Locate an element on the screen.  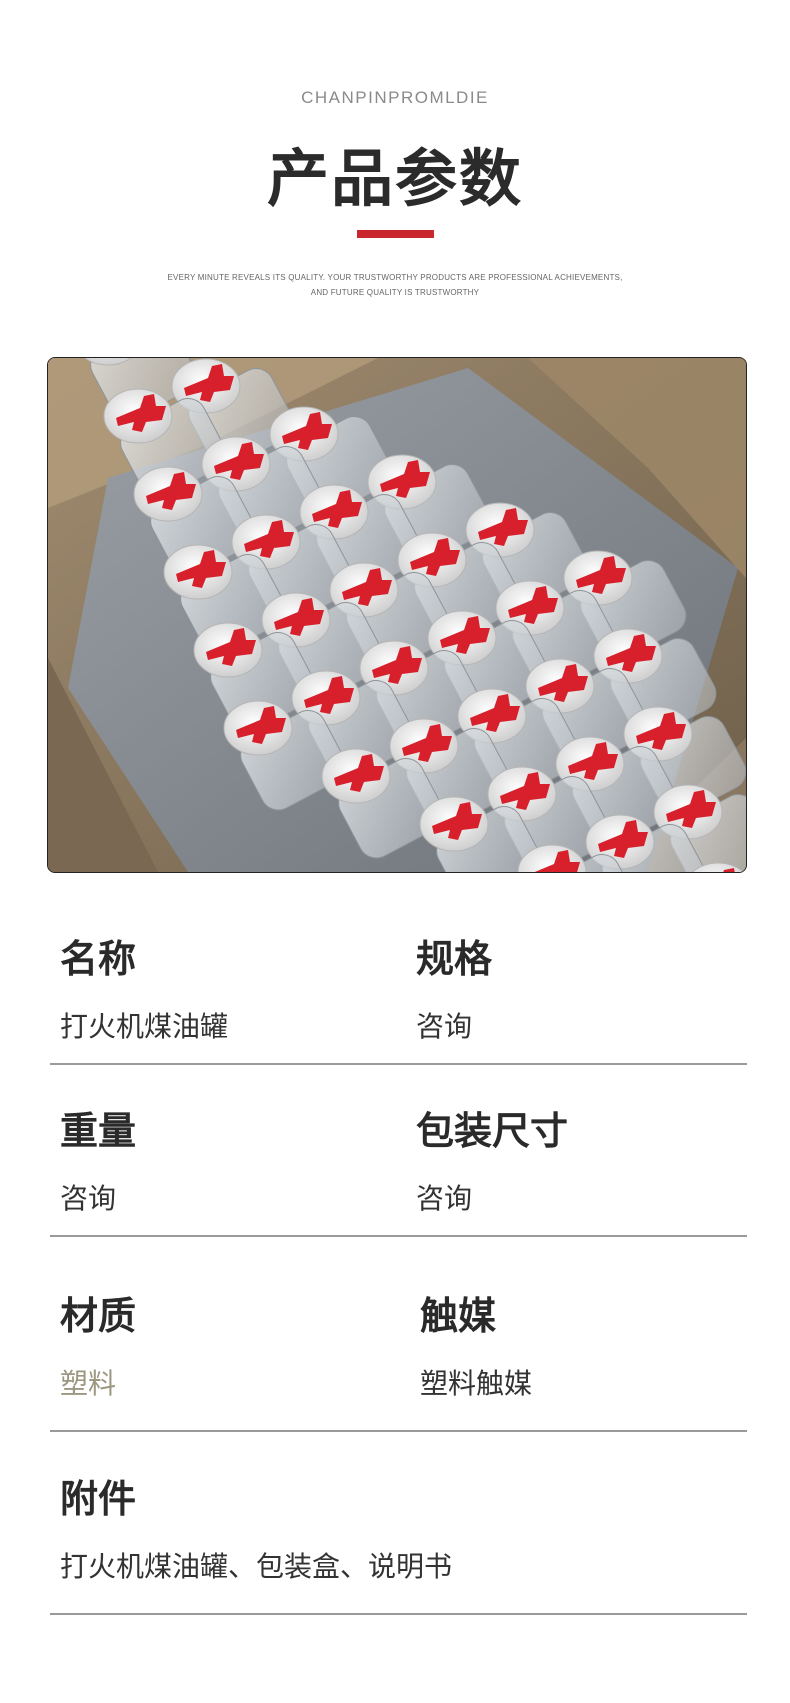
spec-label: 触媒 is located at coordinates (458, 1316).